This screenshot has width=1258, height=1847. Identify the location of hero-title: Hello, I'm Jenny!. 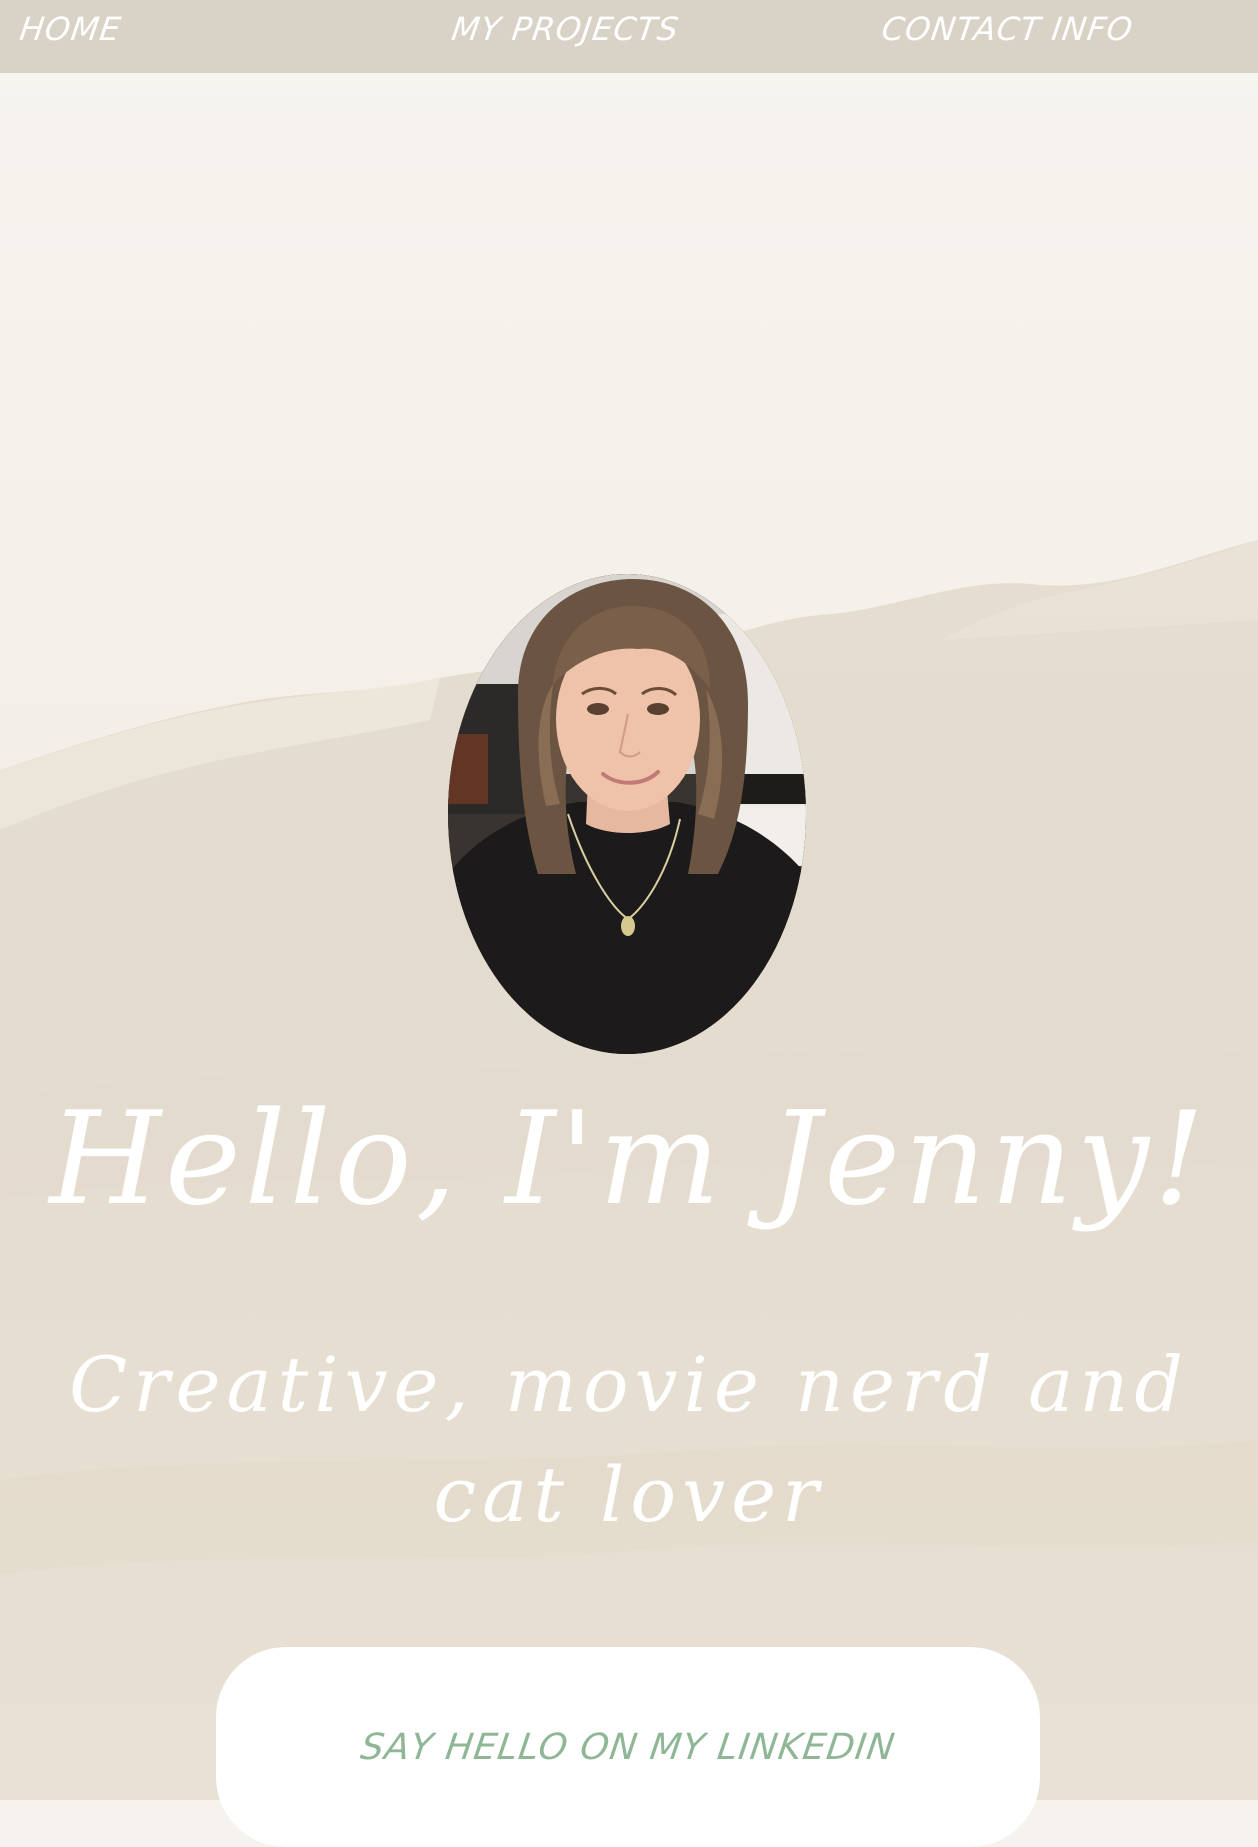
(629, 1159).